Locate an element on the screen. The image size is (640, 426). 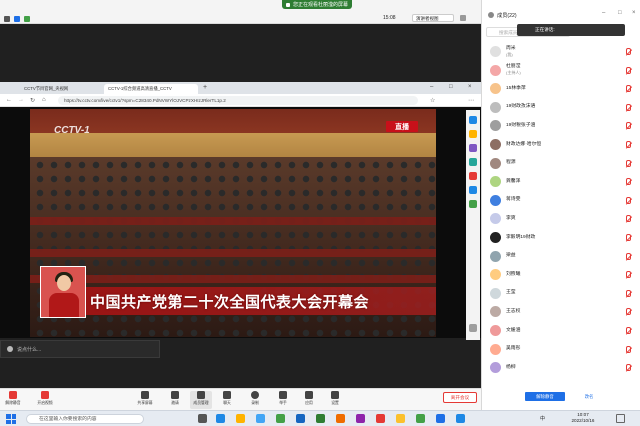
store-icon is located at coordinates (260, 418).